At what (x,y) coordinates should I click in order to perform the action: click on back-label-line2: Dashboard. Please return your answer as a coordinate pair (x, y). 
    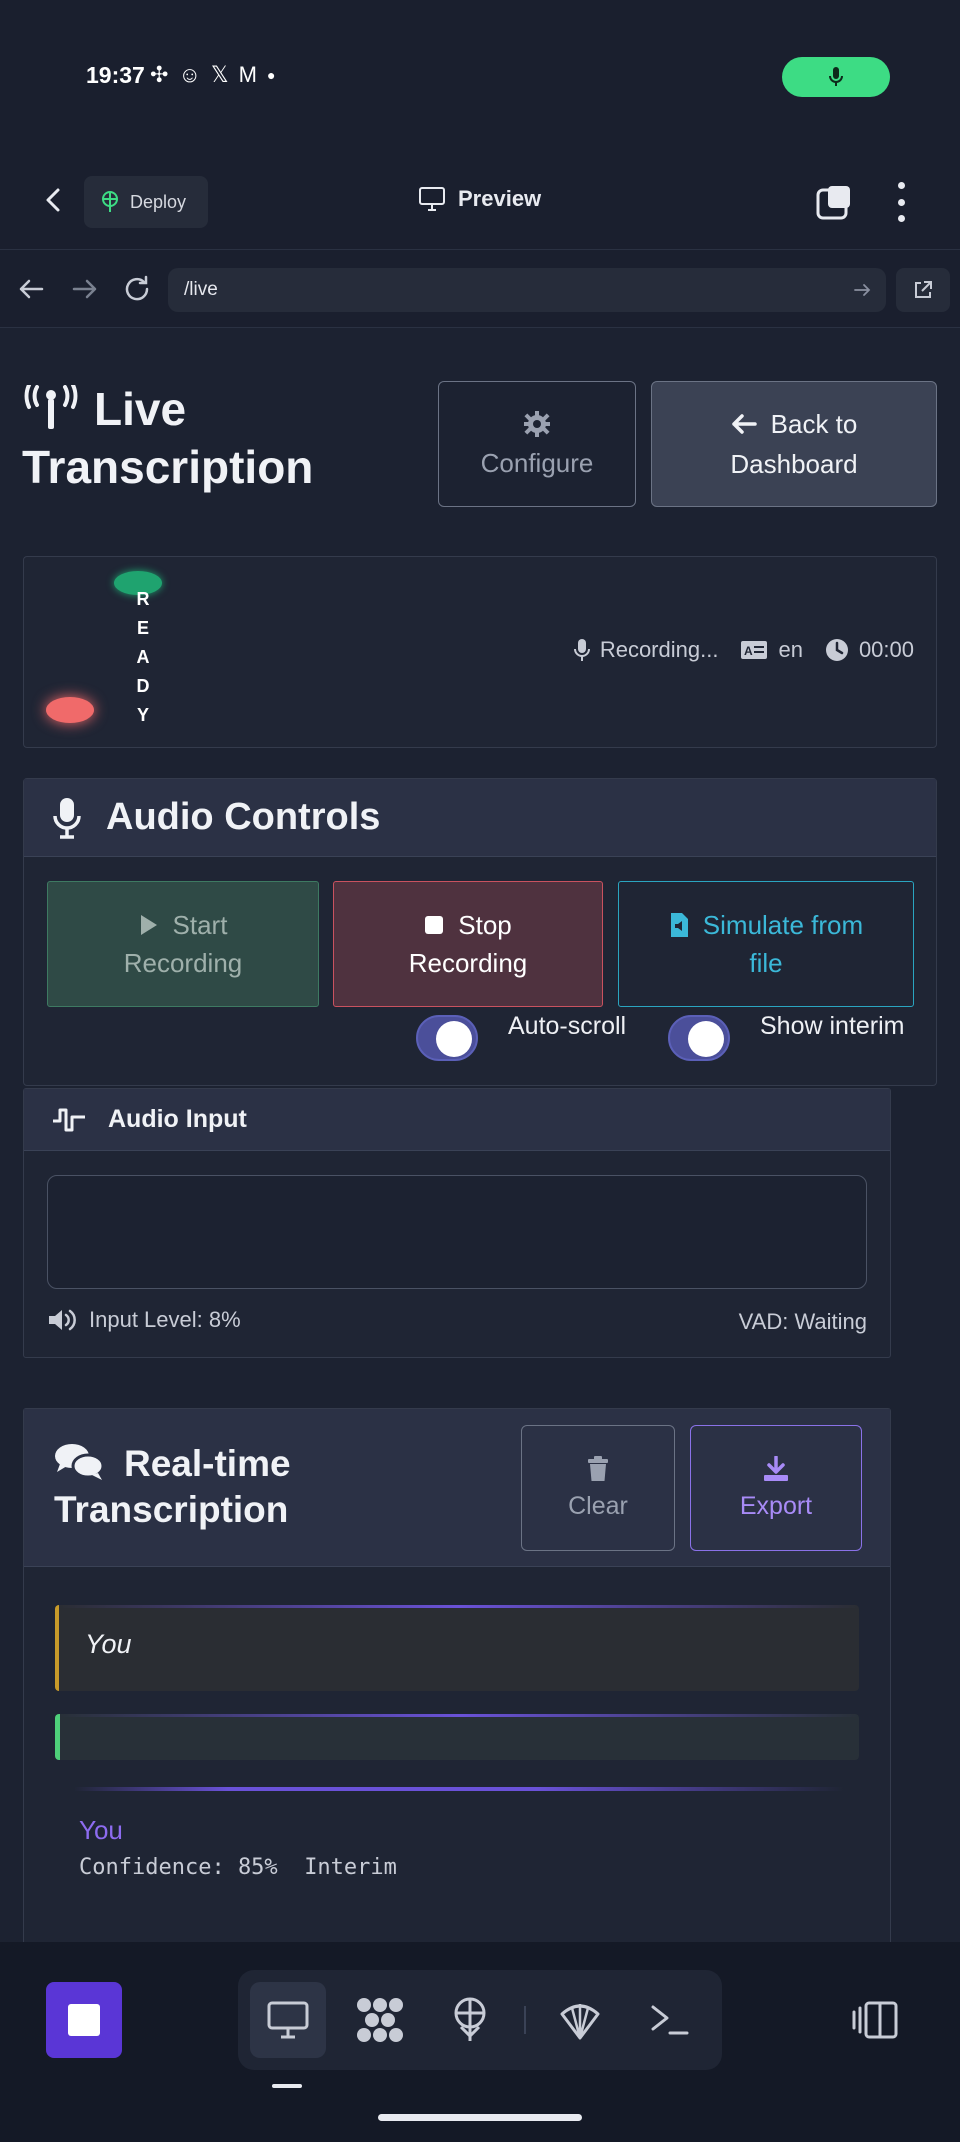
    Looking at the image, I should click on (794, 464).